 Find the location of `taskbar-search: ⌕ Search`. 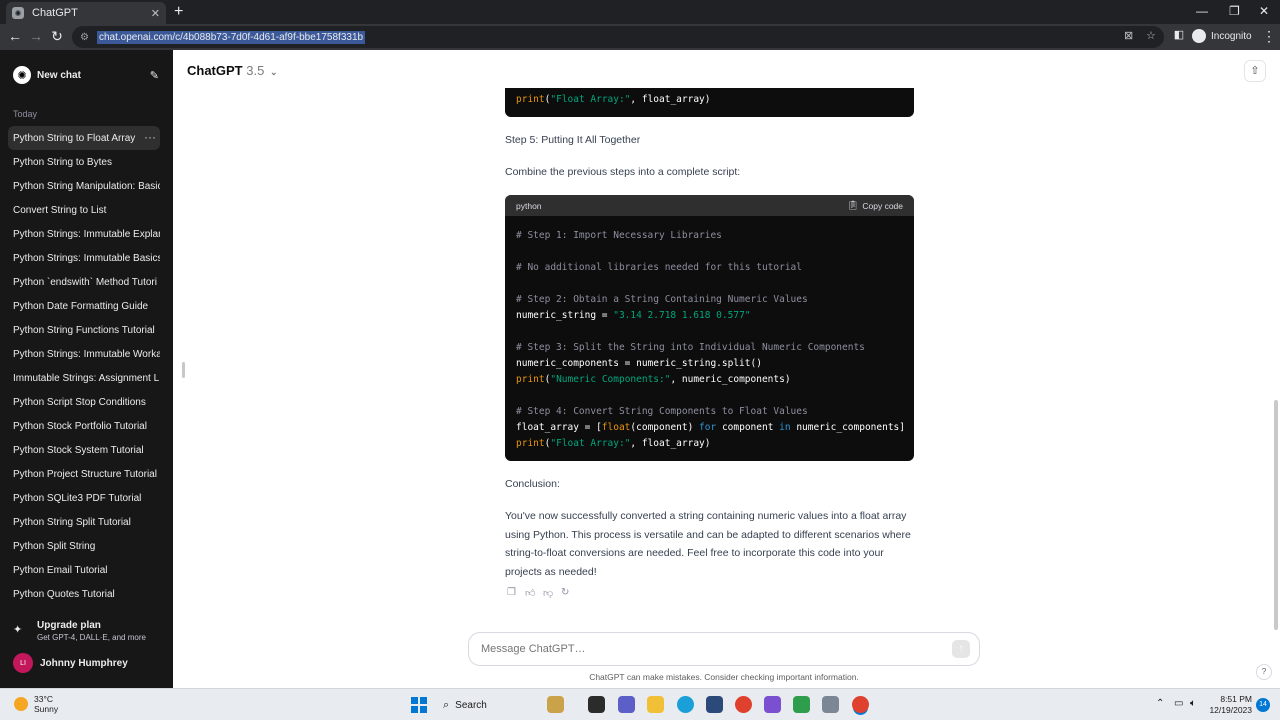

taskbar-search: ⌕ Search is located at coordinates (487, 705).